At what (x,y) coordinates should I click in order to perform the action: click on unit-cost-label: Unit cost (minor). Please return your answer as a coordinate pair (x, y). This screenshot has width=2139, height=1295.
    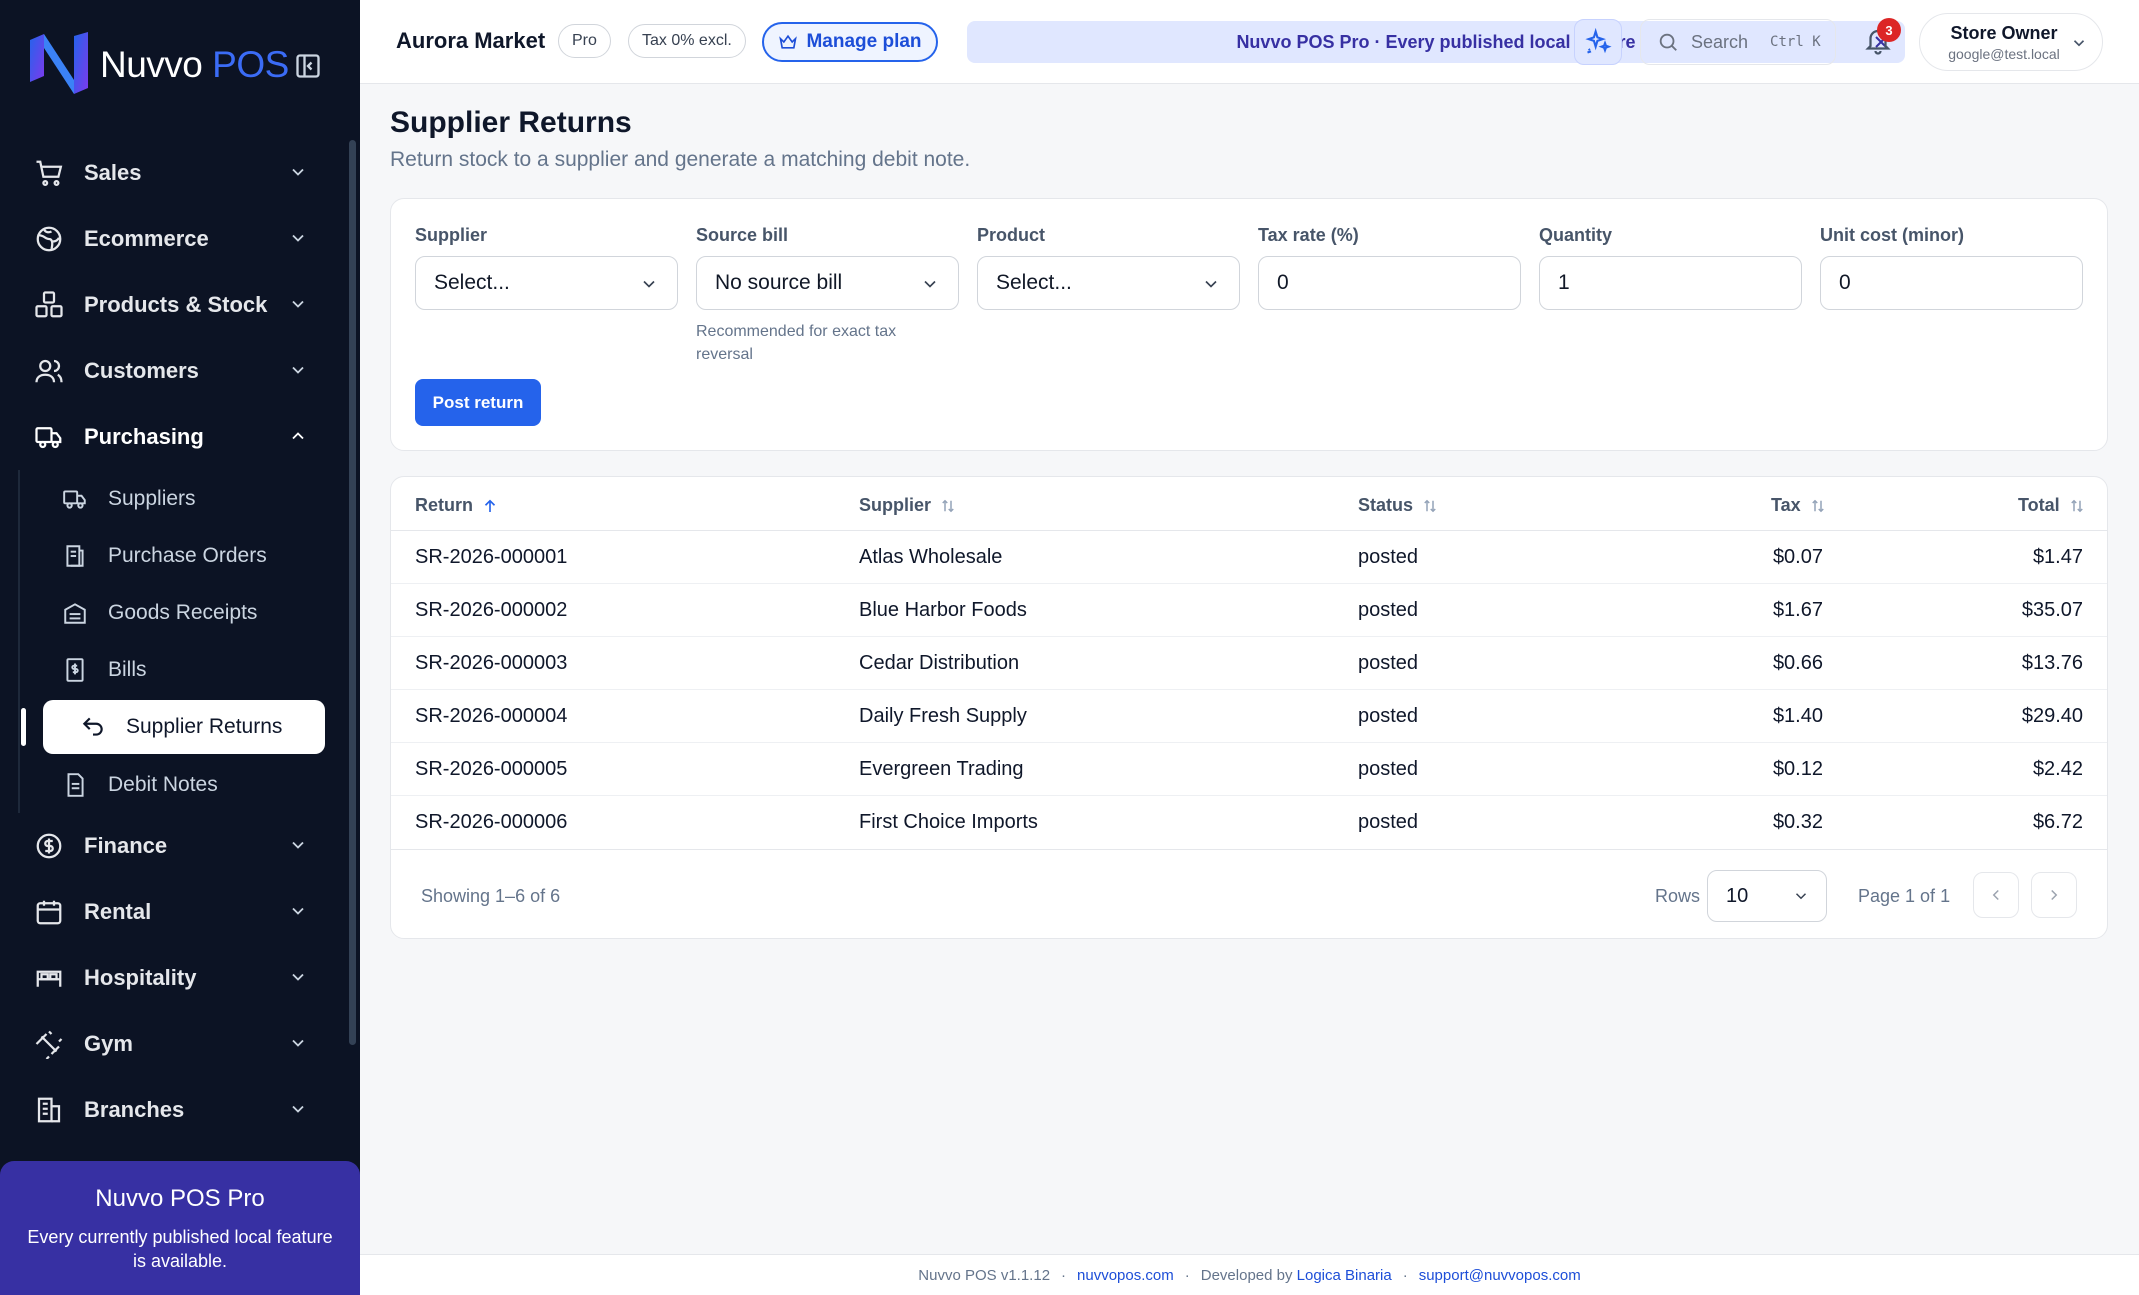
    Looking at the image, I should click on (1892, 235).